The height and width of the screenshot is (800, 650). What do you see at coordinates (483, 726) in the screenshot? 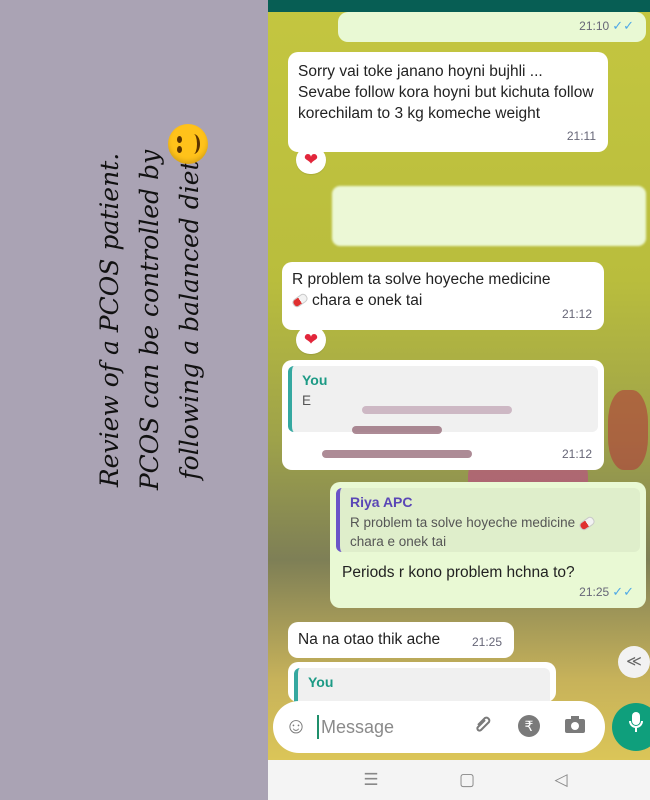
I see `attach-icon` at bounding box center [483, 726].